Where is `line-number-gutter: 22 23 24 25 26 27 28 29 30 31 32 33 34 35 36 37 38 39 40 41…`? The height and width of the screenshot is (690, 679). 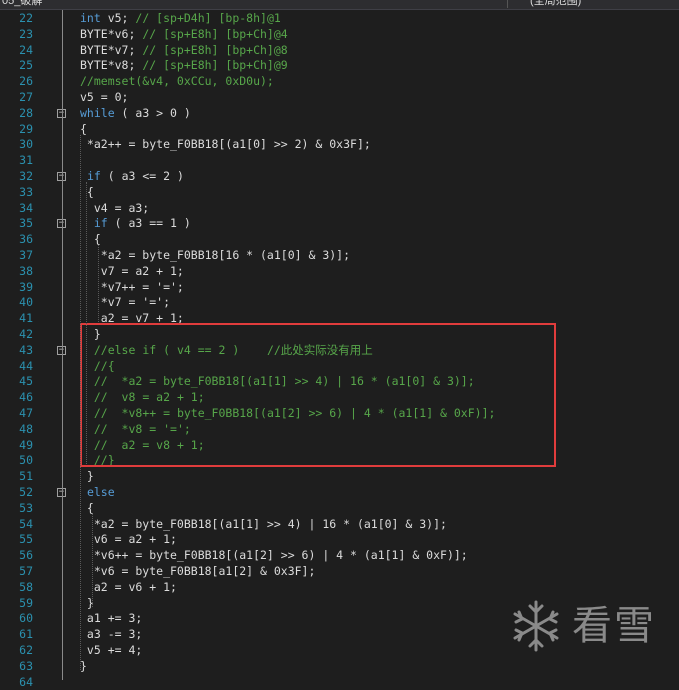
line-number-gutter: 22 23 24 25 26 27 28 29 30 31 32 33 34 35 36 37 38 39 40 41… is located at coordinates (20, 349).